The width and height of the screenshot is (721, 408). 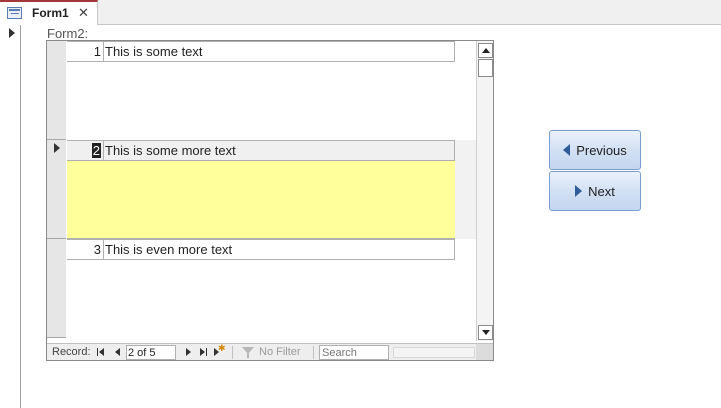 I want to click on id-field: 2, so click(x=85, y=150).